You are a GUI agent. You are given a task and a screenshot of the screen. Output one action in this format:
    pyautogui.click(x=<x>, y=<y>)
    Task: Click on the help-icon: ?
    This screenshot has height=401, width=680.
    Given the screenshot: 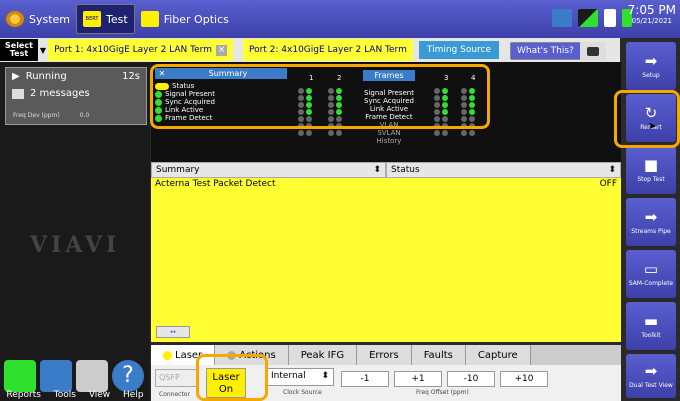 What is the action you would take?
    pyautogui.click(x=128, y=376)
    